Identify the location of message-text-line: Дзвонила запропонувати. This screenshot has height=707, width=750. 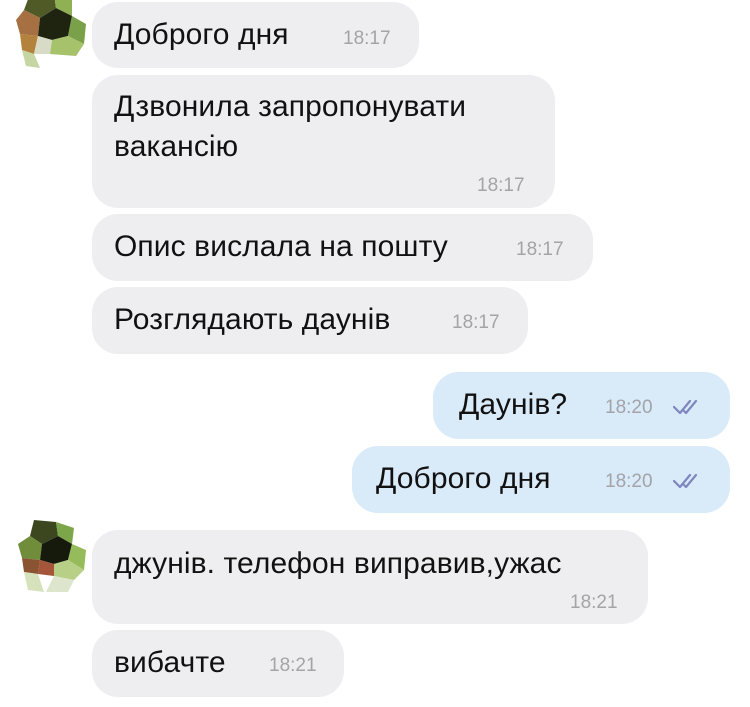
(290, 106).